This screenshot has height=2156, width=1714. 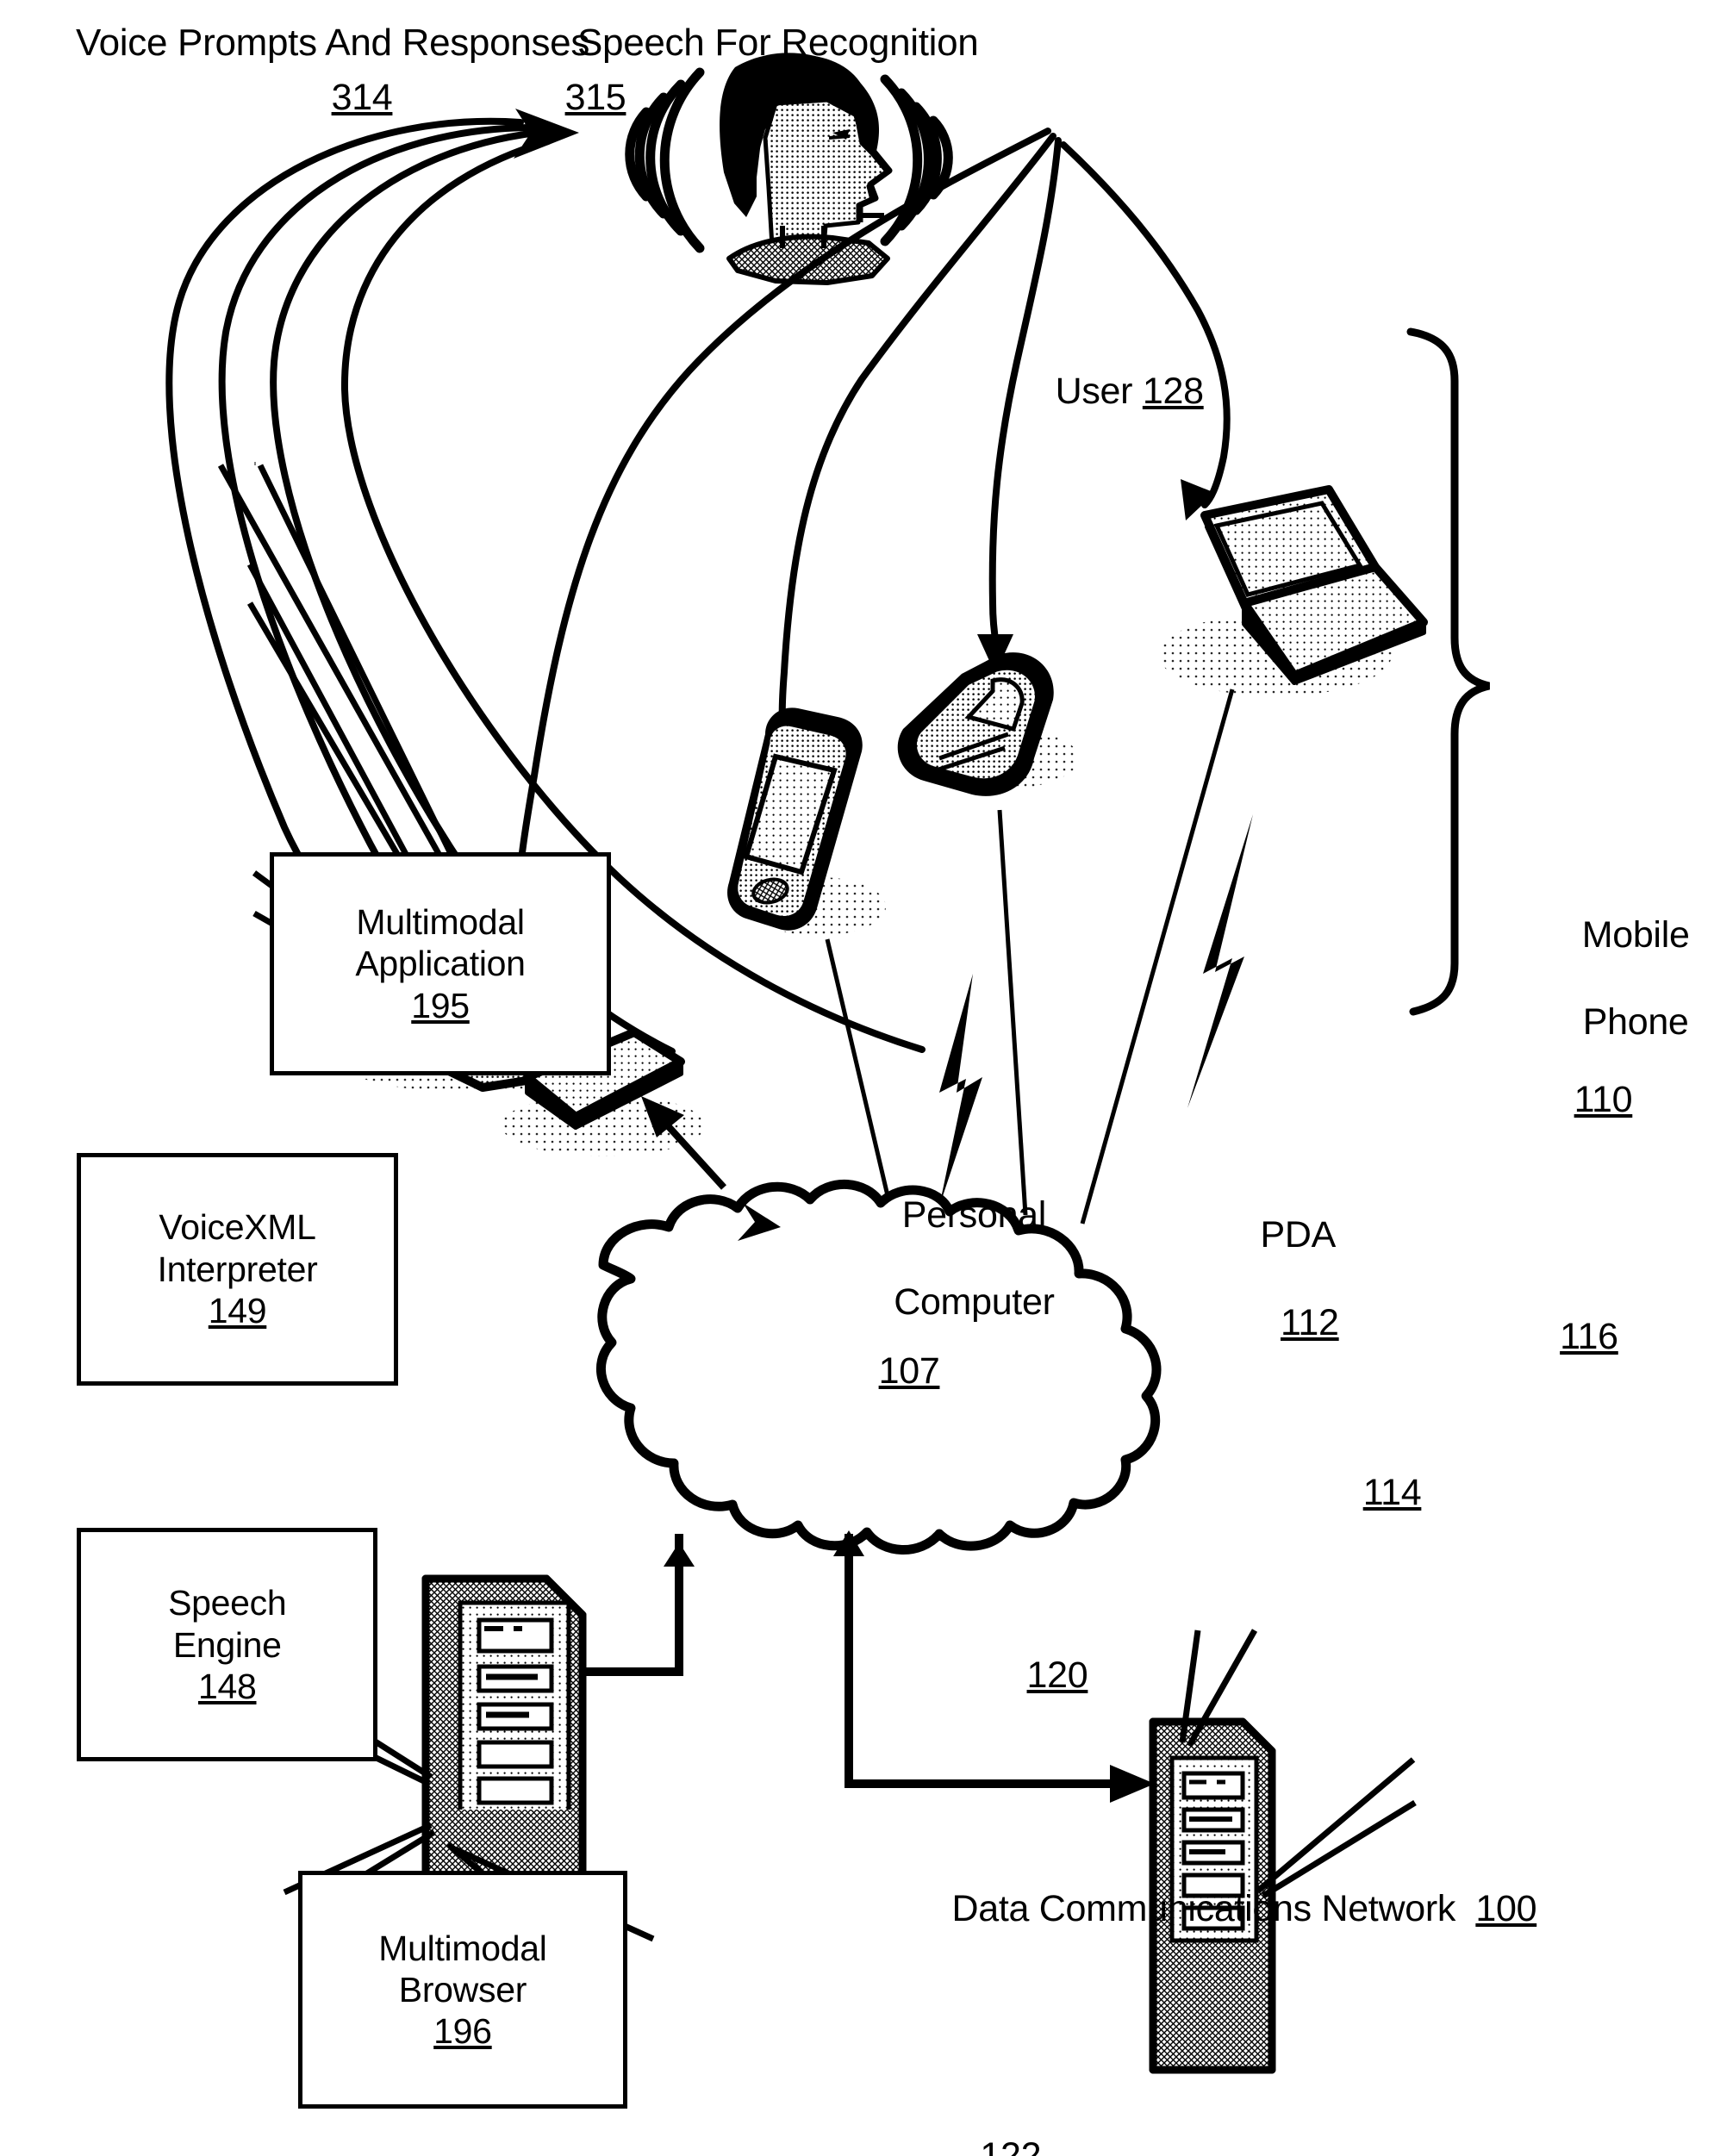 What do you see at coordinates (806, 821) in the screenshot?
I see `pda-icon` at bounding box center [806, 821].